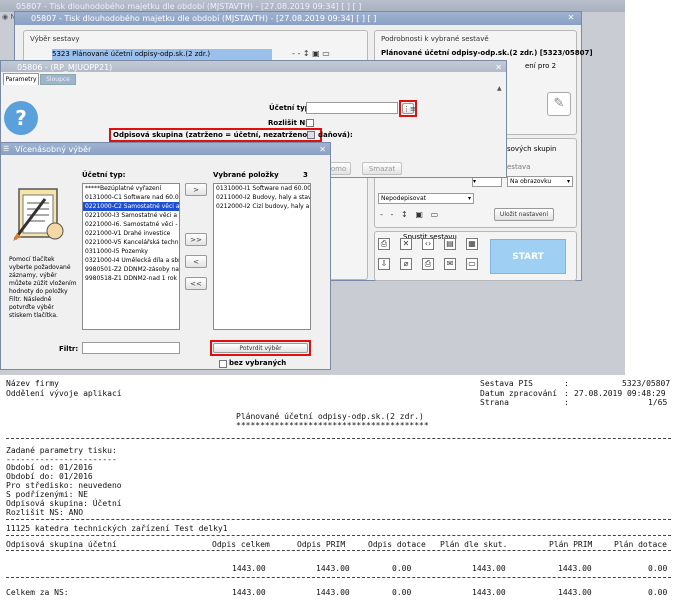 This screenshot has width=677, height=600. Describe the element at coordinates (397, 544) in the screenshot. I see `column-header: Odpis dotace` at that location.